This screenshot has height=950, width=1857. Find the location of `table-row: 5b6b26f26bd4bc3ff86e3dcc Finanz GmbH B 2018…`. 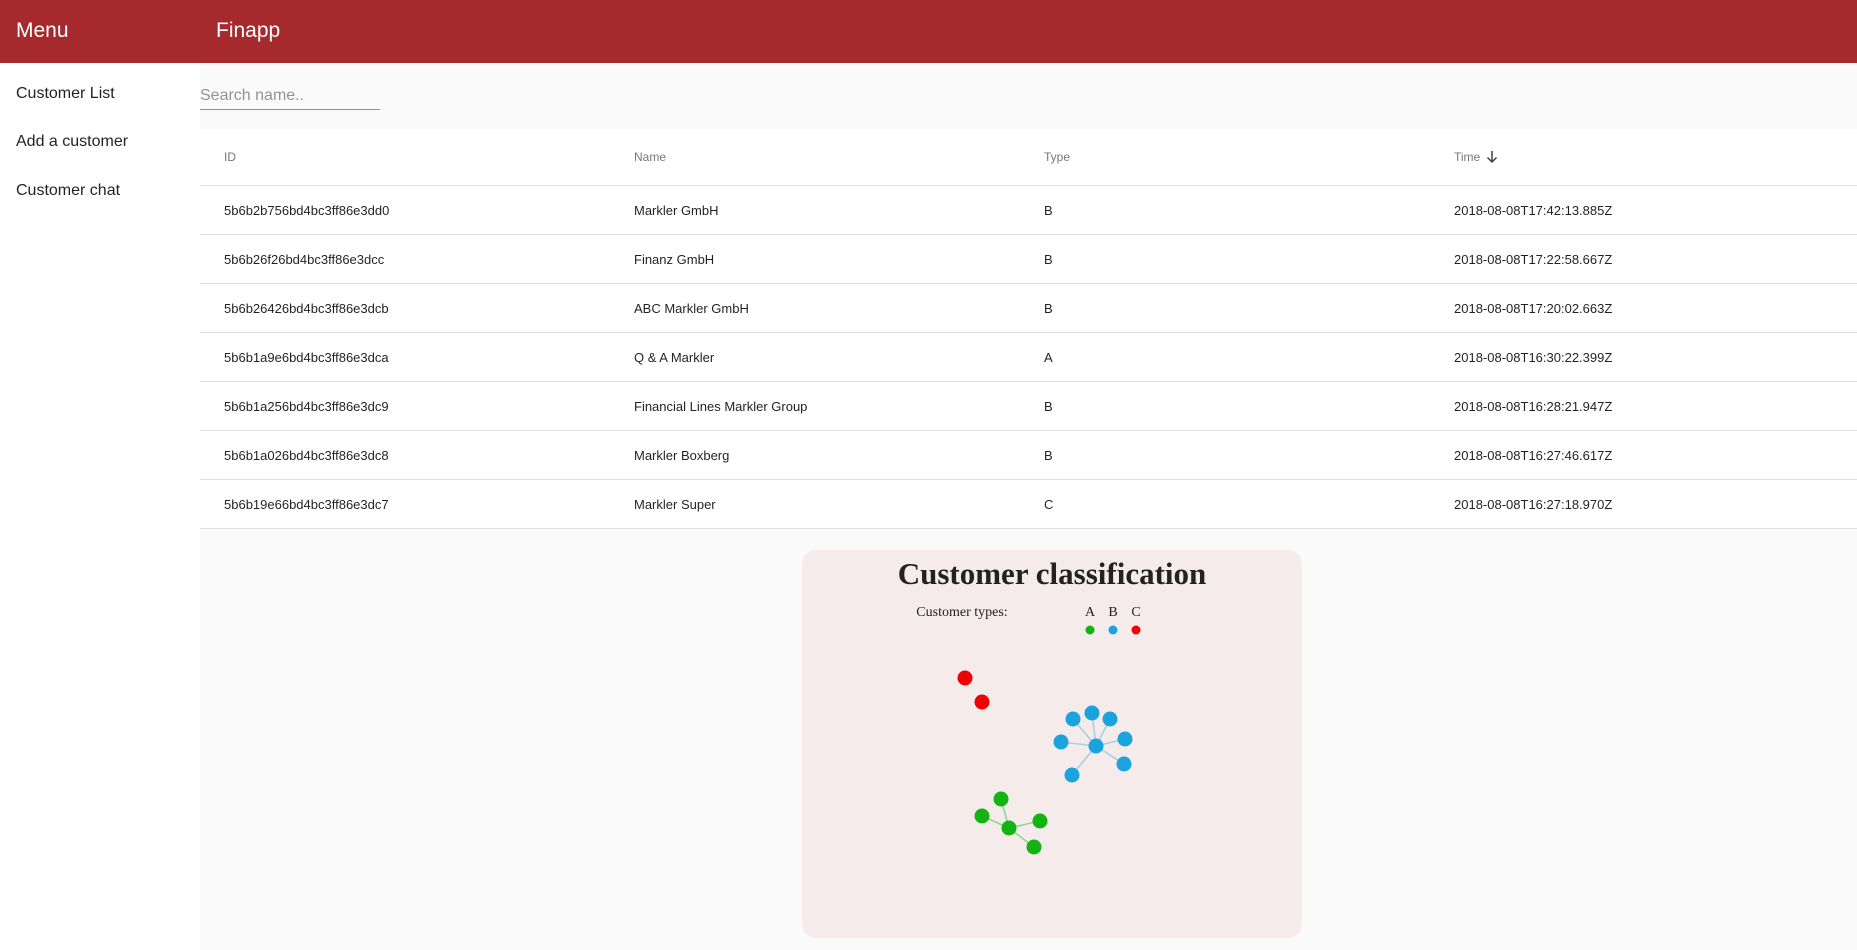

table-row: 5b6b26f26bd4bc3ff86e3dcc Finanz GmbH B 2018… is located at coordinates (1028, 259).